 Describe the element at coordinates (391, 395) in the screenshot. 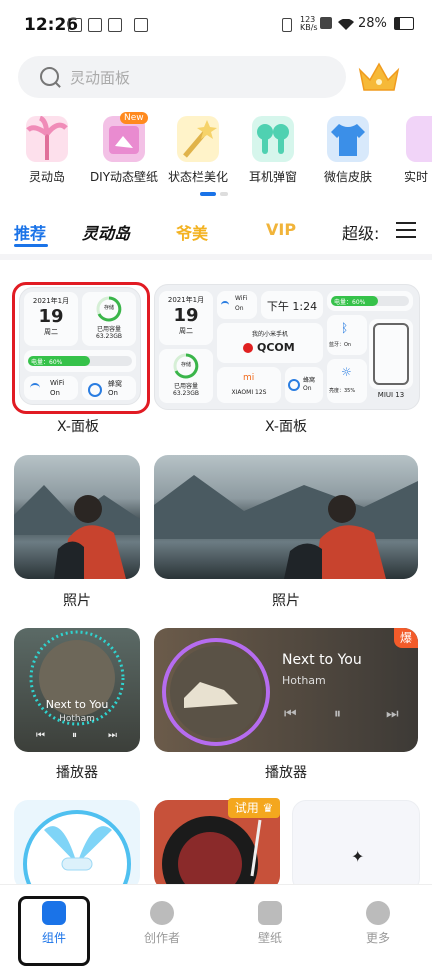

I see `miui-text: MIUI 13` at that location.